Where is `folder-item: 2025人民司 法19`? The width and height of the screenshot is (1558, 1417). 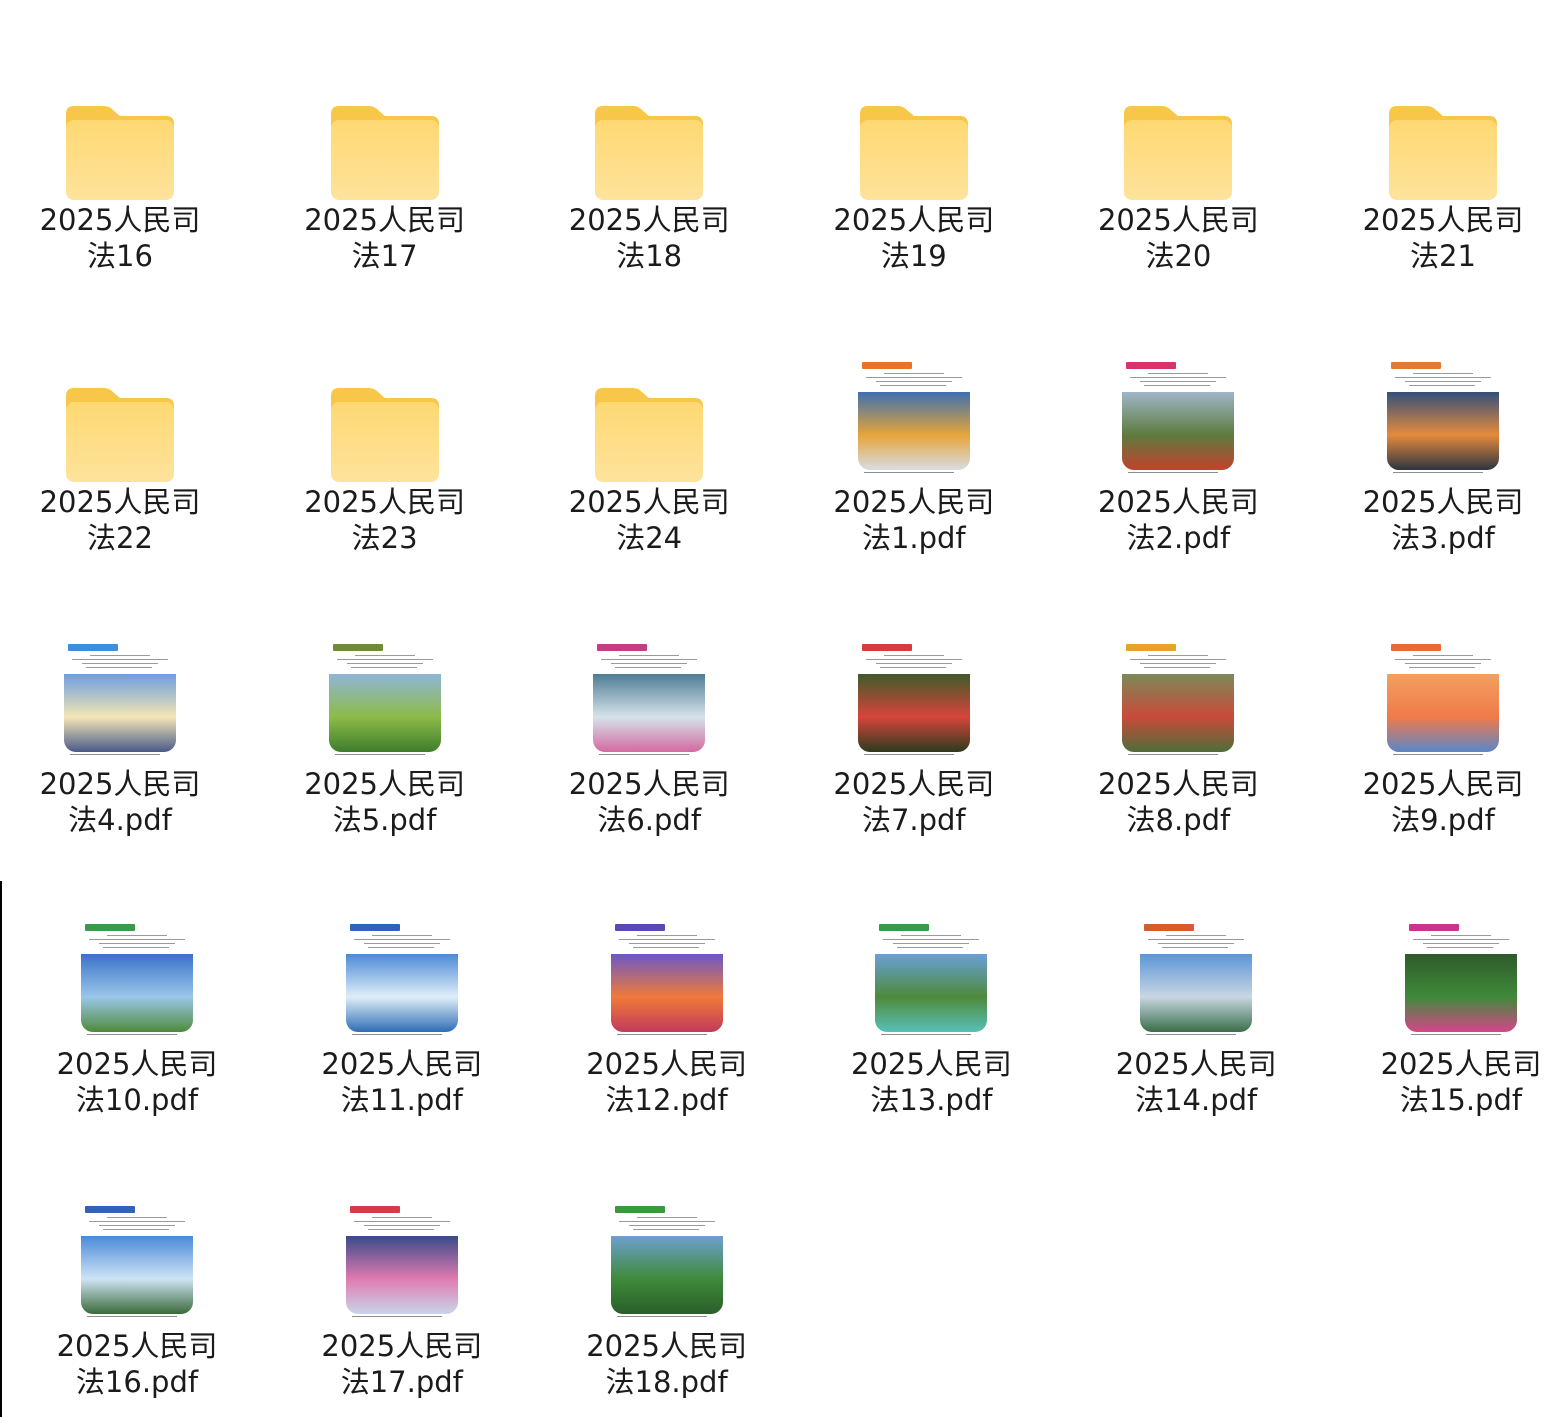 folder-item: 2025人民司 法19 is located at coordinates (914, 176).